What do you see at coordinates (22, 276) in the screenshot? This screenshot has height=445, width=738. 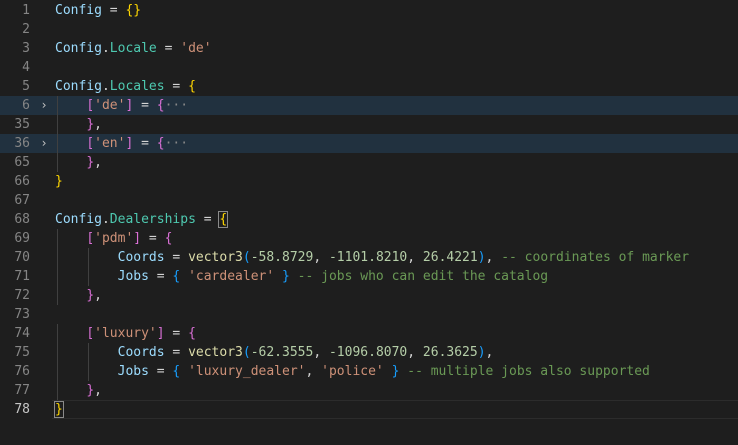 I see `line-number: 71` at bounding box center [22, 276].